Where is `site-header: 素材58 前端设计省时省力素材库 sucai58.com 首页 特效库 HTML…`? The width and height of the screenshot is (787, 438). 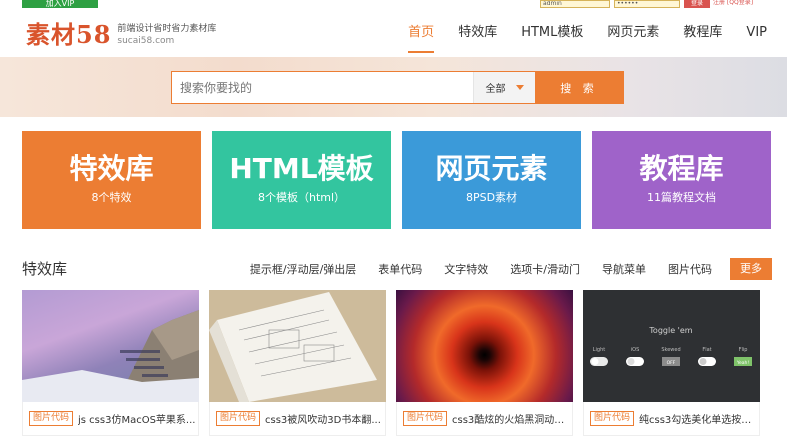 site-header: 素材58 前端设计省时省力素材库 sucai58.com 首页 特效库 HTML… is located at coordinates (393, 33).